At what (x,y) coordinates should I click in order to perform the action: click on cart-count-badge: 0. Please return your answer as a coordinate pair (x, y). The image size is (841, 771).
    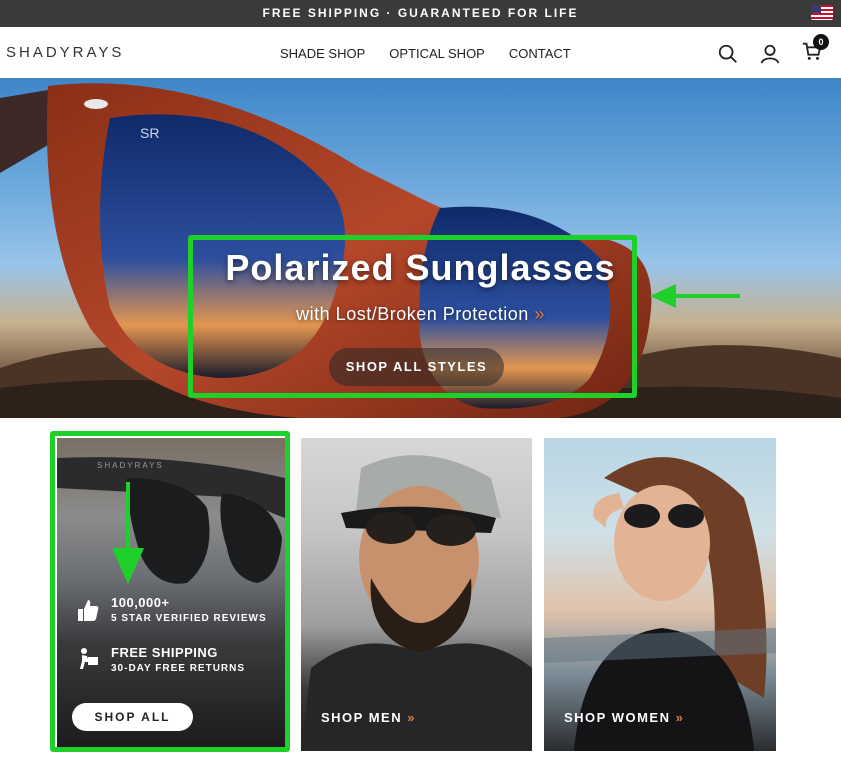
    Looking at the image, I should click on (821, 42).